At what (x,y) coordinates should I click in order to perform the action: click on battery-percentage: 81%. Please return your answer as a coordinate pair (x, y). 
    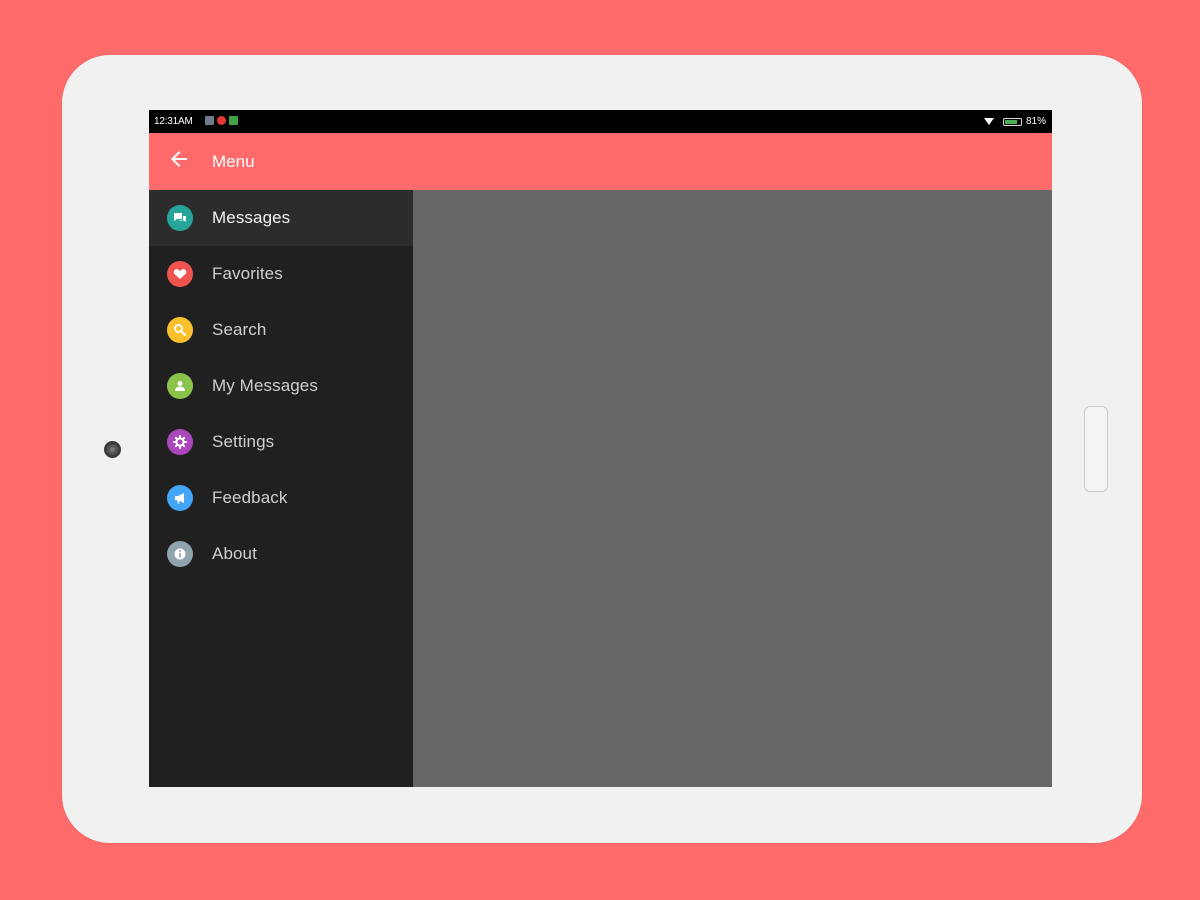
    Looking at the image, I should click on (1035, 121).